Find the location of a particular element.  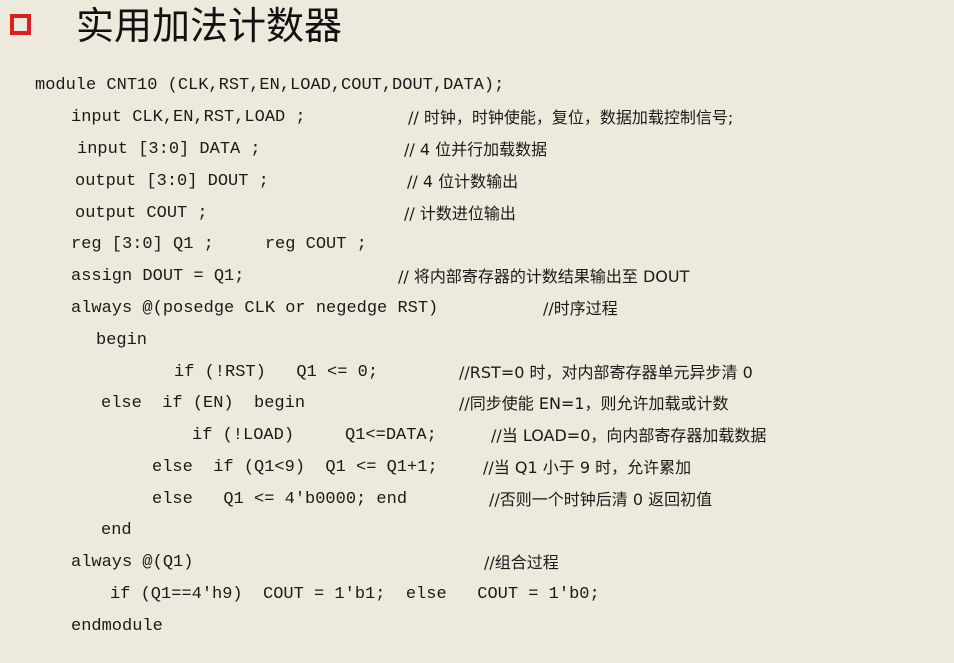

code-line: if (!RST) Q1 <= 0; is located at coordinates (276, 372).